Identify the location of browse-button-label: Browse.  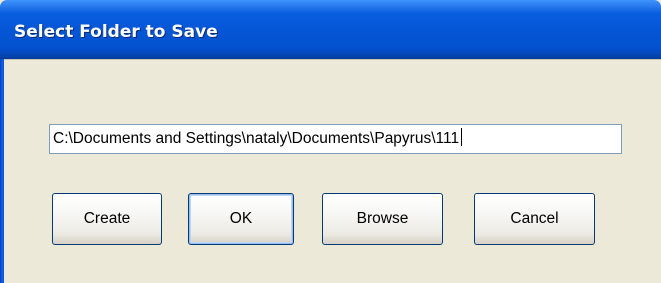
(382, 218).